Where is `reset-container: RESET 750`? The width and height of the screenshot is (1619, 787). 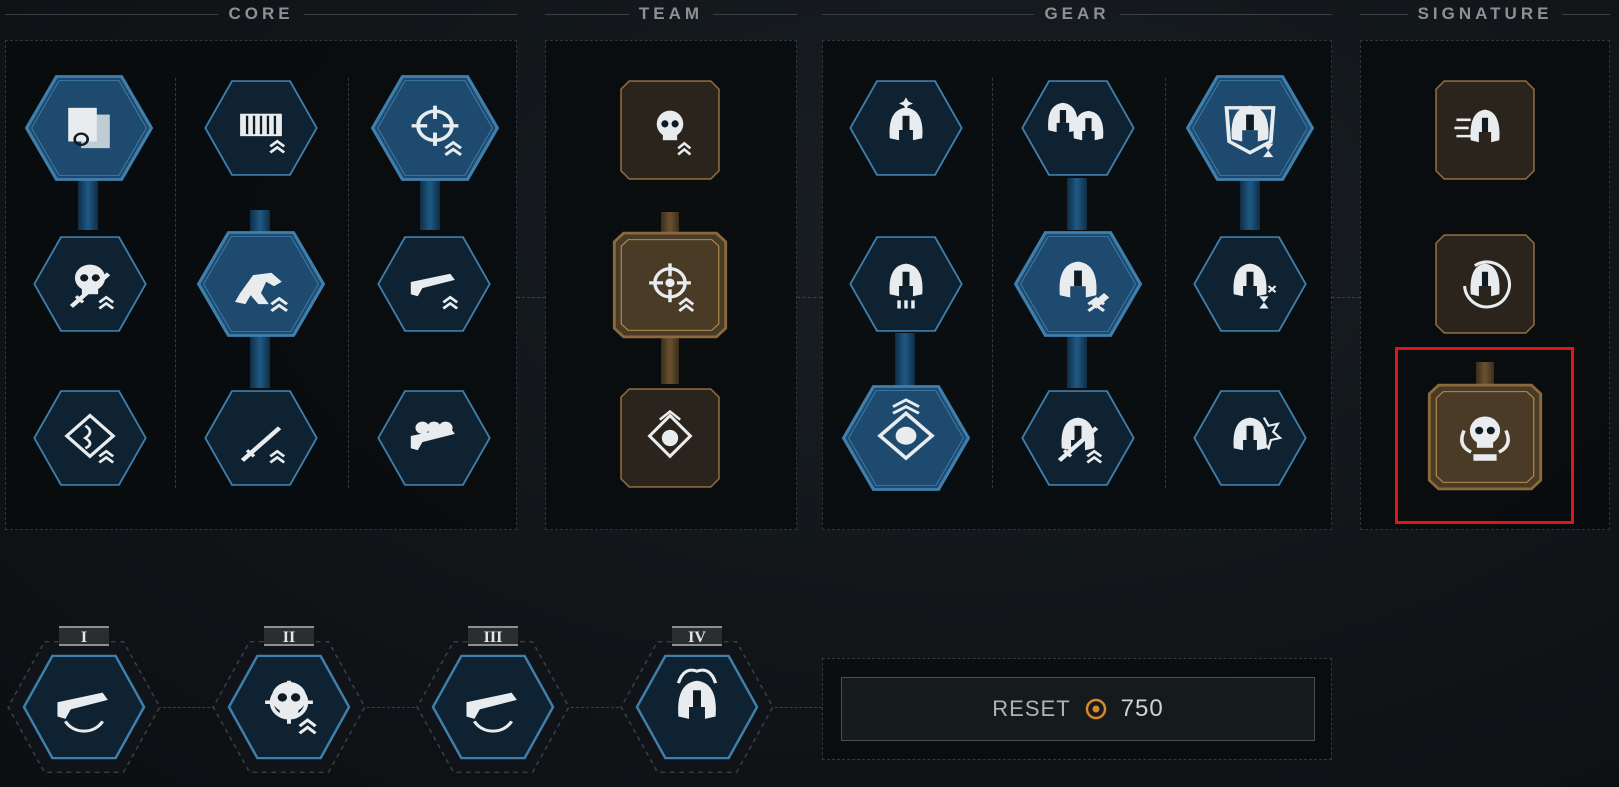
reset-container: RESET 750 is located at coordinates (1077, 709).